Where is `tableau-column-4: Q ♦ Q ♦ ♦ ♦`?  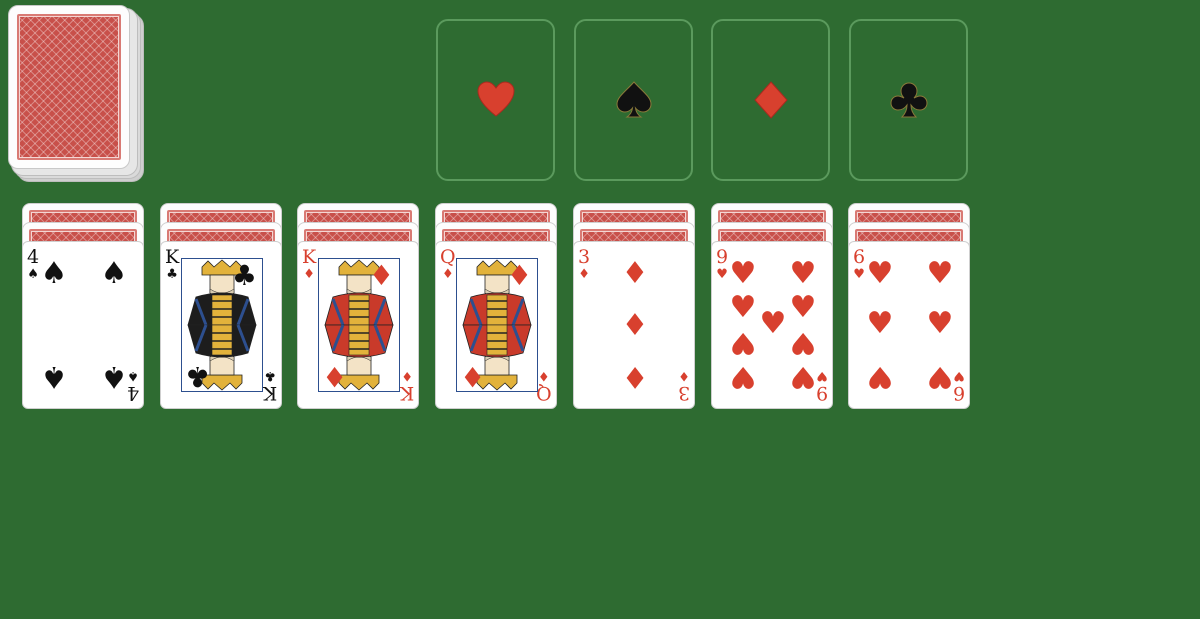
tableau-column-4: Q ♦ Q ♦ ♦ ♦ is located at coordinates (496, 306).